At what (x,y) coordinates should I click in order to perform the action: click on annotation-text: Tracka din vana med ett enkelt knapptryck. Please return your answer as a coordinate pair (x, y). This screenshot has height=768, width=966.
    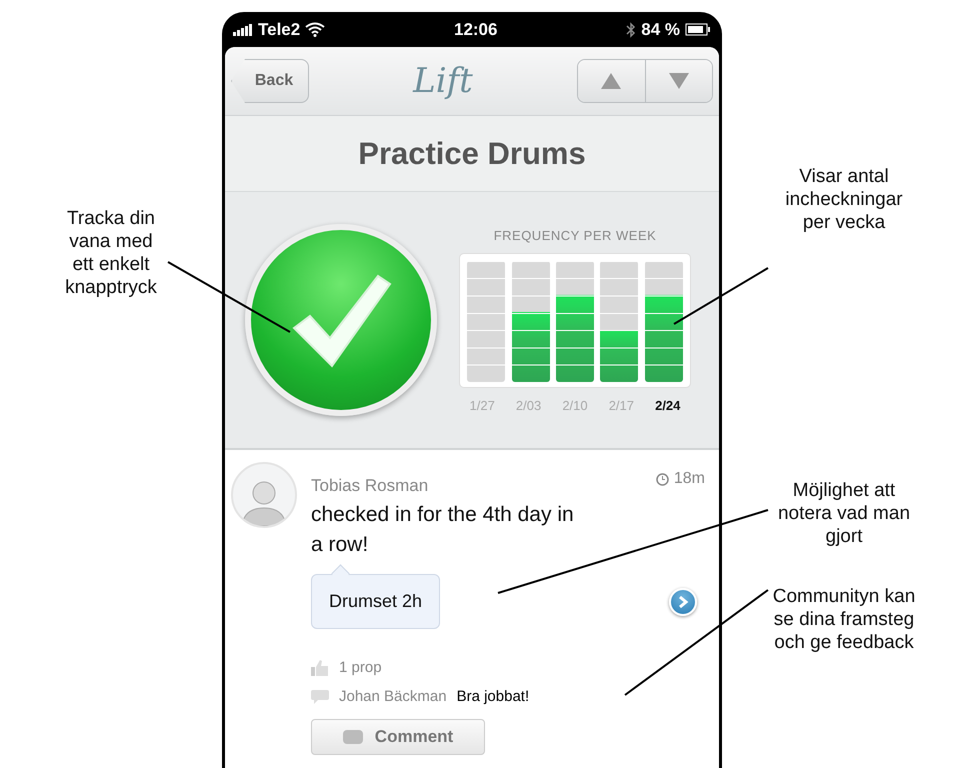
    Looking at the image, I should click on (111, 253).